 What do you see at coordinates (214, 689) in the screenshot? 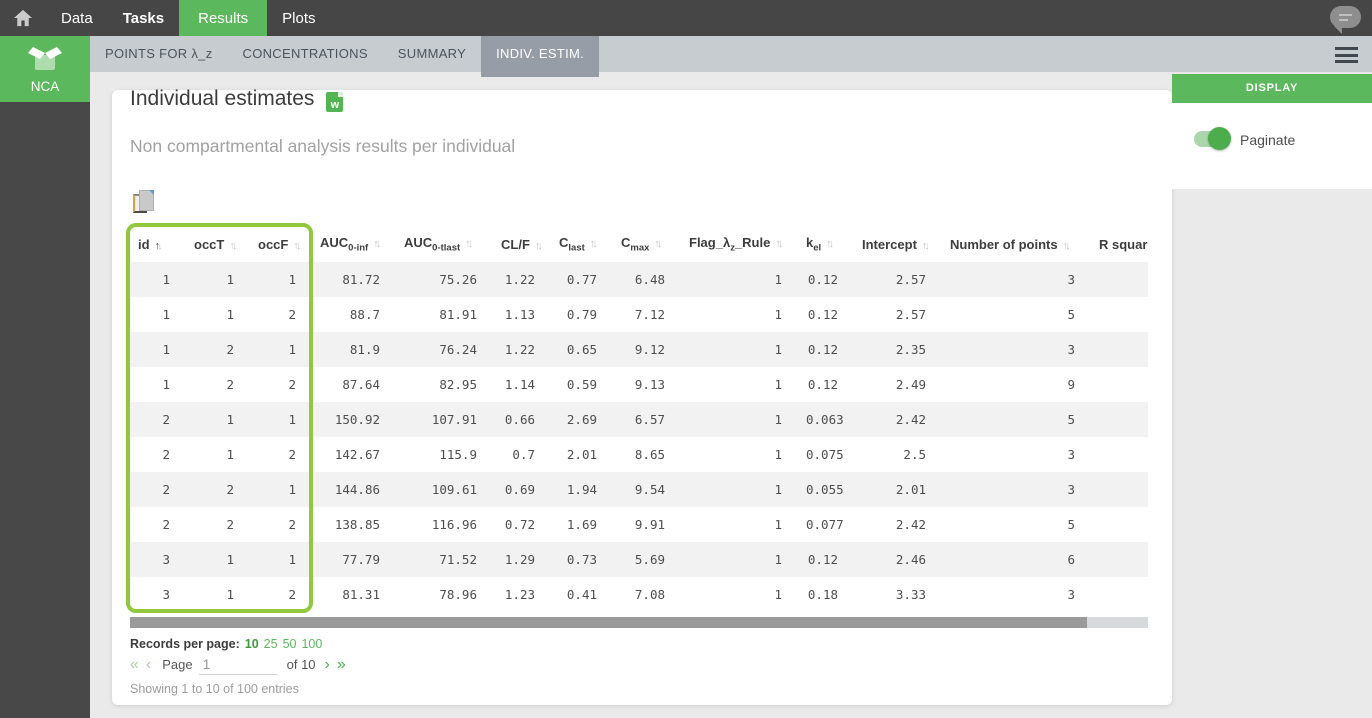
I see `showing-entries-label: Showing 1 to 10 of 100 entries` at bounding box center [214, 689].